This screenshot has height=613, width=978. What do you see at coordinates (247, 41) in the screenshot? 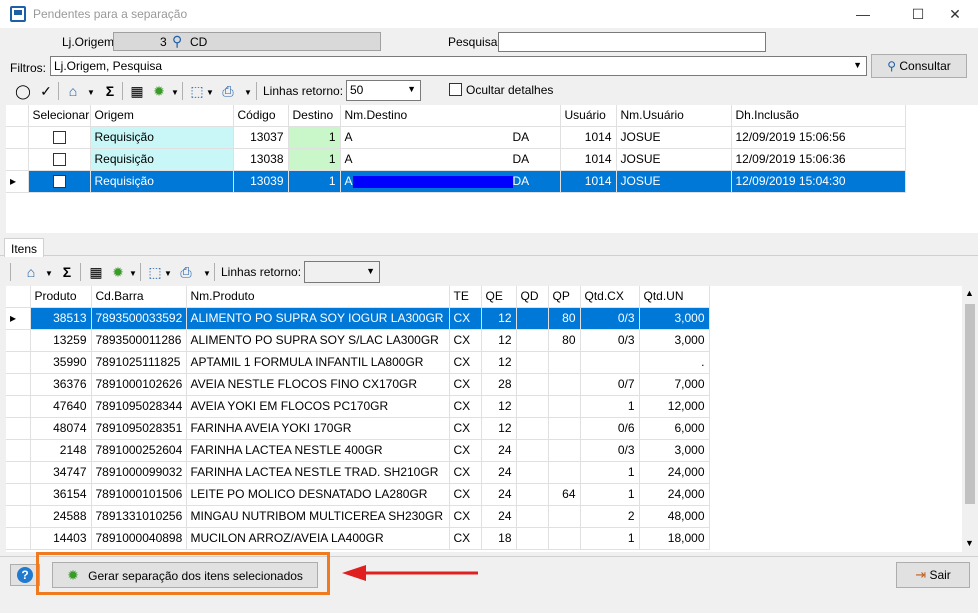
I see `lj-origem-field: 3 ⚲ CD` at bounding box center [247, 41].